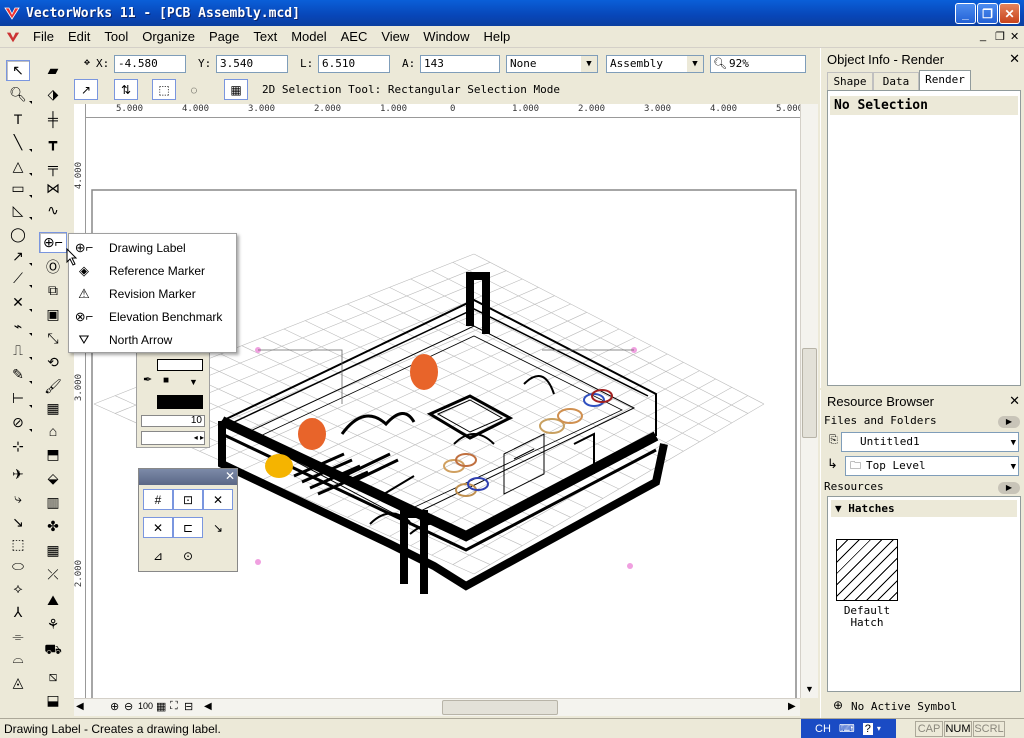 The image size is (1024, 738). Describe the element at coordinates (150, 64) in the screenshot. I see `x-field: -4.580` at that location.